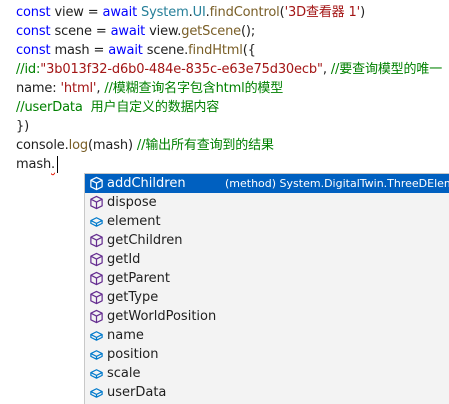 This screenshot has width=449, height=404. Describe the element at coordinates (386, 69) in the screenshot. I see `comment: //要查询模型的唯一` at that location.